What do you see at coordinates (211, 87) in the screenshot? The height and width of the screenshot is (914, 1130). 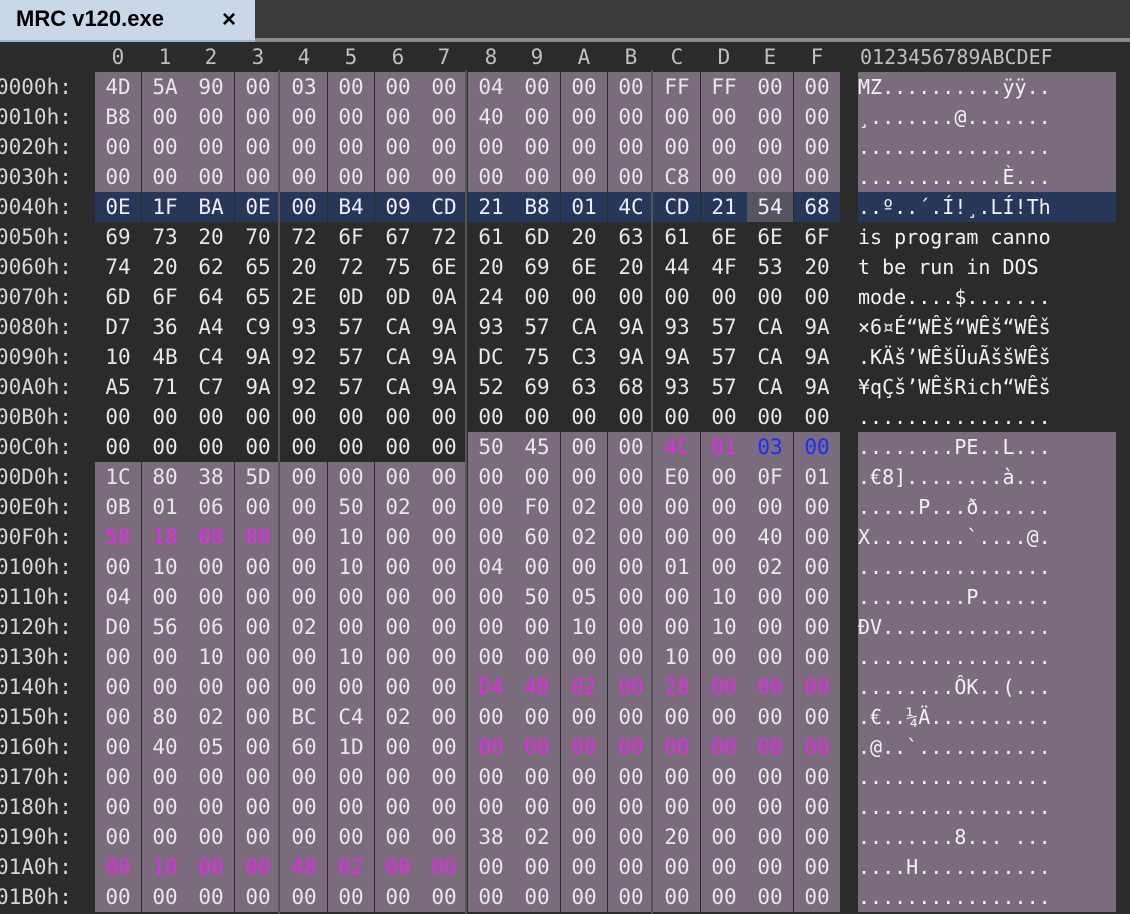 I see `hex-byte: 90` at bounding box center [211, 87].